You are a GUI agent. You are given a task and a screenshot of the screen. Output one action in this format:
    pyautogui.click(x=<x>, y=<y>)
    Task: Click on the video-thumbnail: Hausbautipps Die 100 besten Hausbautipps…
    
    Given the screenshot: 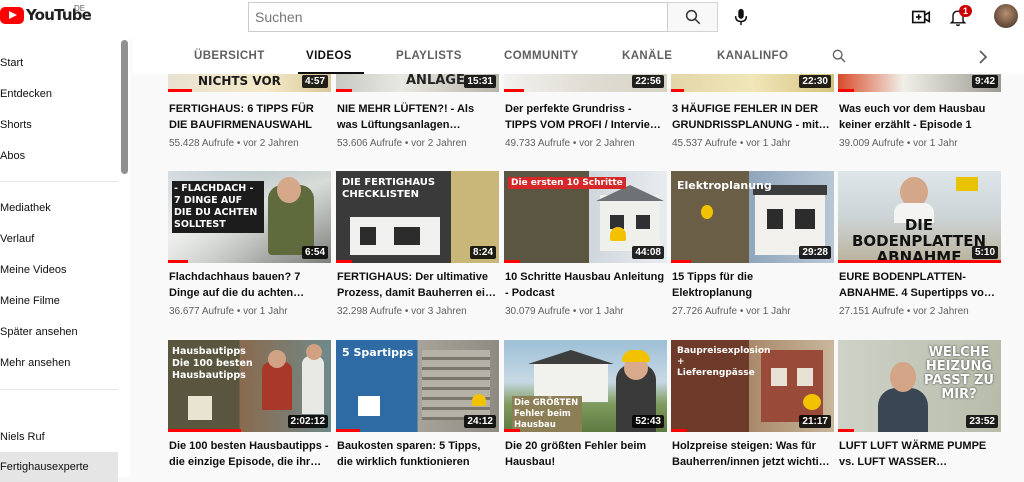 What is the action you would take?
    pyautogui.click(x=249, y=386)
    